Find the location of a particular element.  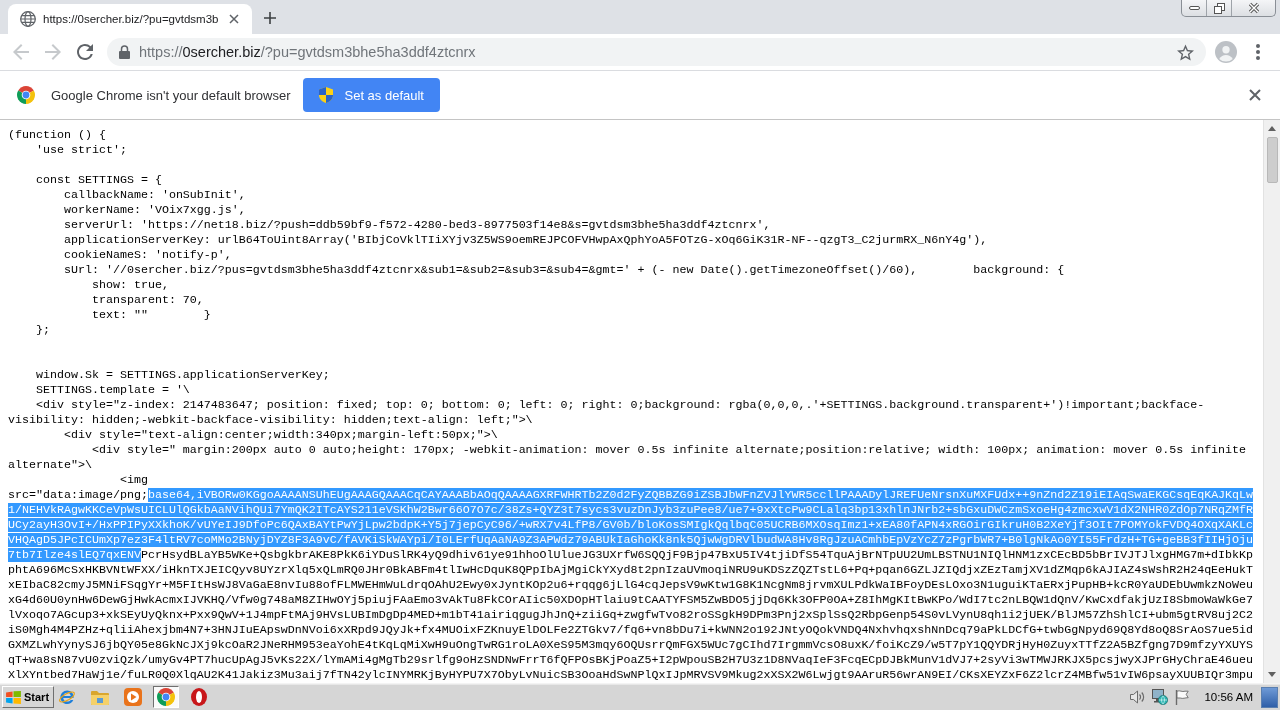

code-line: alternate">\ is located at coordinates (50, 465).